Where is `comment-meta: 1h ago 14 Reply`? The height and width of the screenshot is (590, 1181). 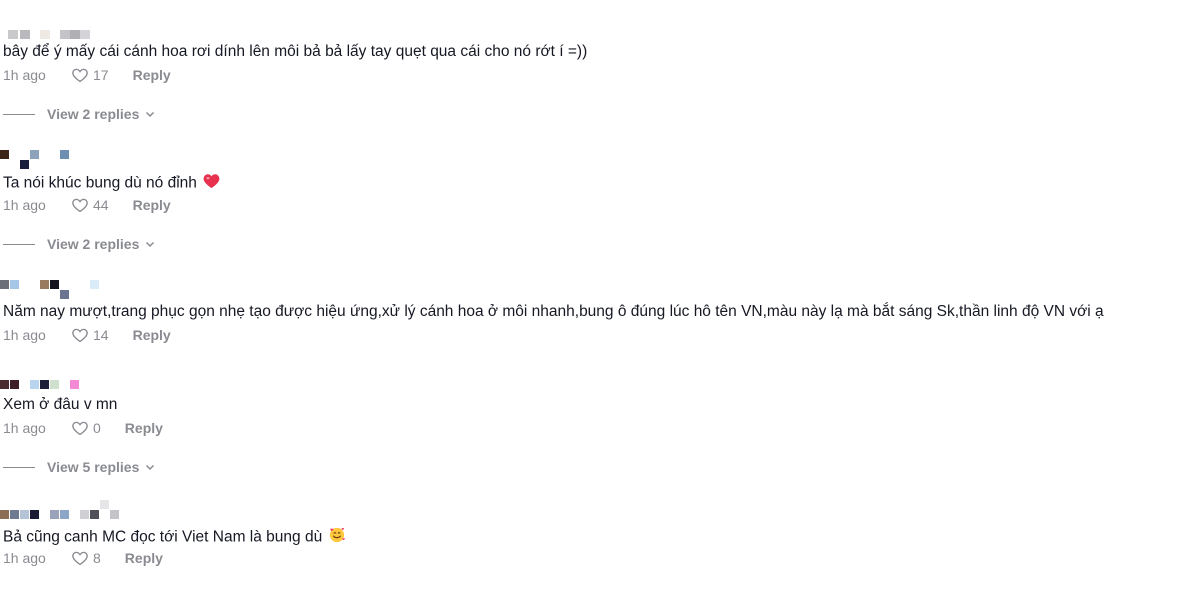
comment-meta: 1h ago 14 Reply is located at coordinates (87, 335).